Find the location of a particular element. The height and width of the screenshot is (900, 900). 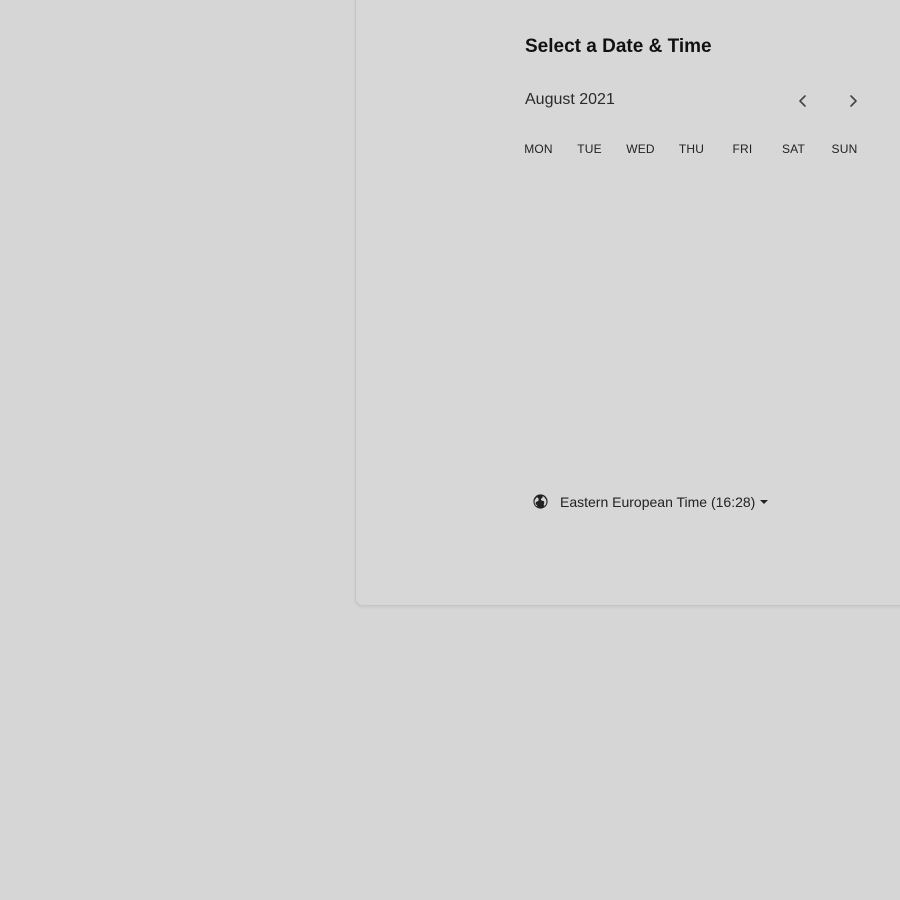

chevron-right-icon is located at coordinates (853, 101).